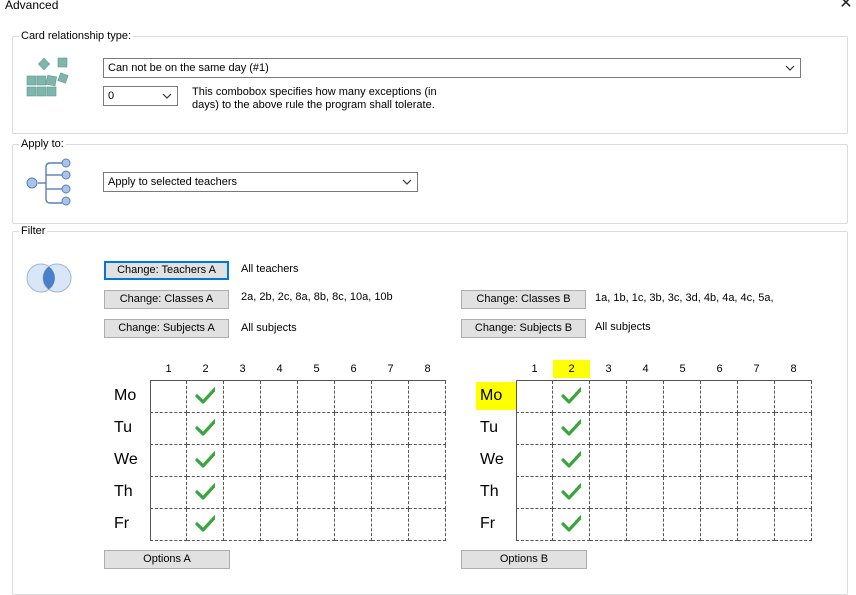  I want to click on apply-to-select: Apply to selected teachers, so click(260, 182).